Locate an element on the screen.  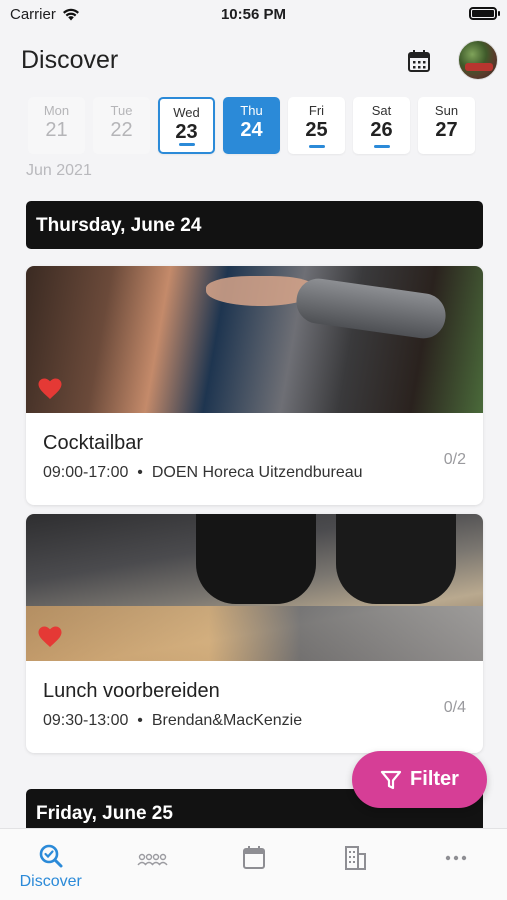
day-thu: Thu 24 is located at coordinates (251, 125).